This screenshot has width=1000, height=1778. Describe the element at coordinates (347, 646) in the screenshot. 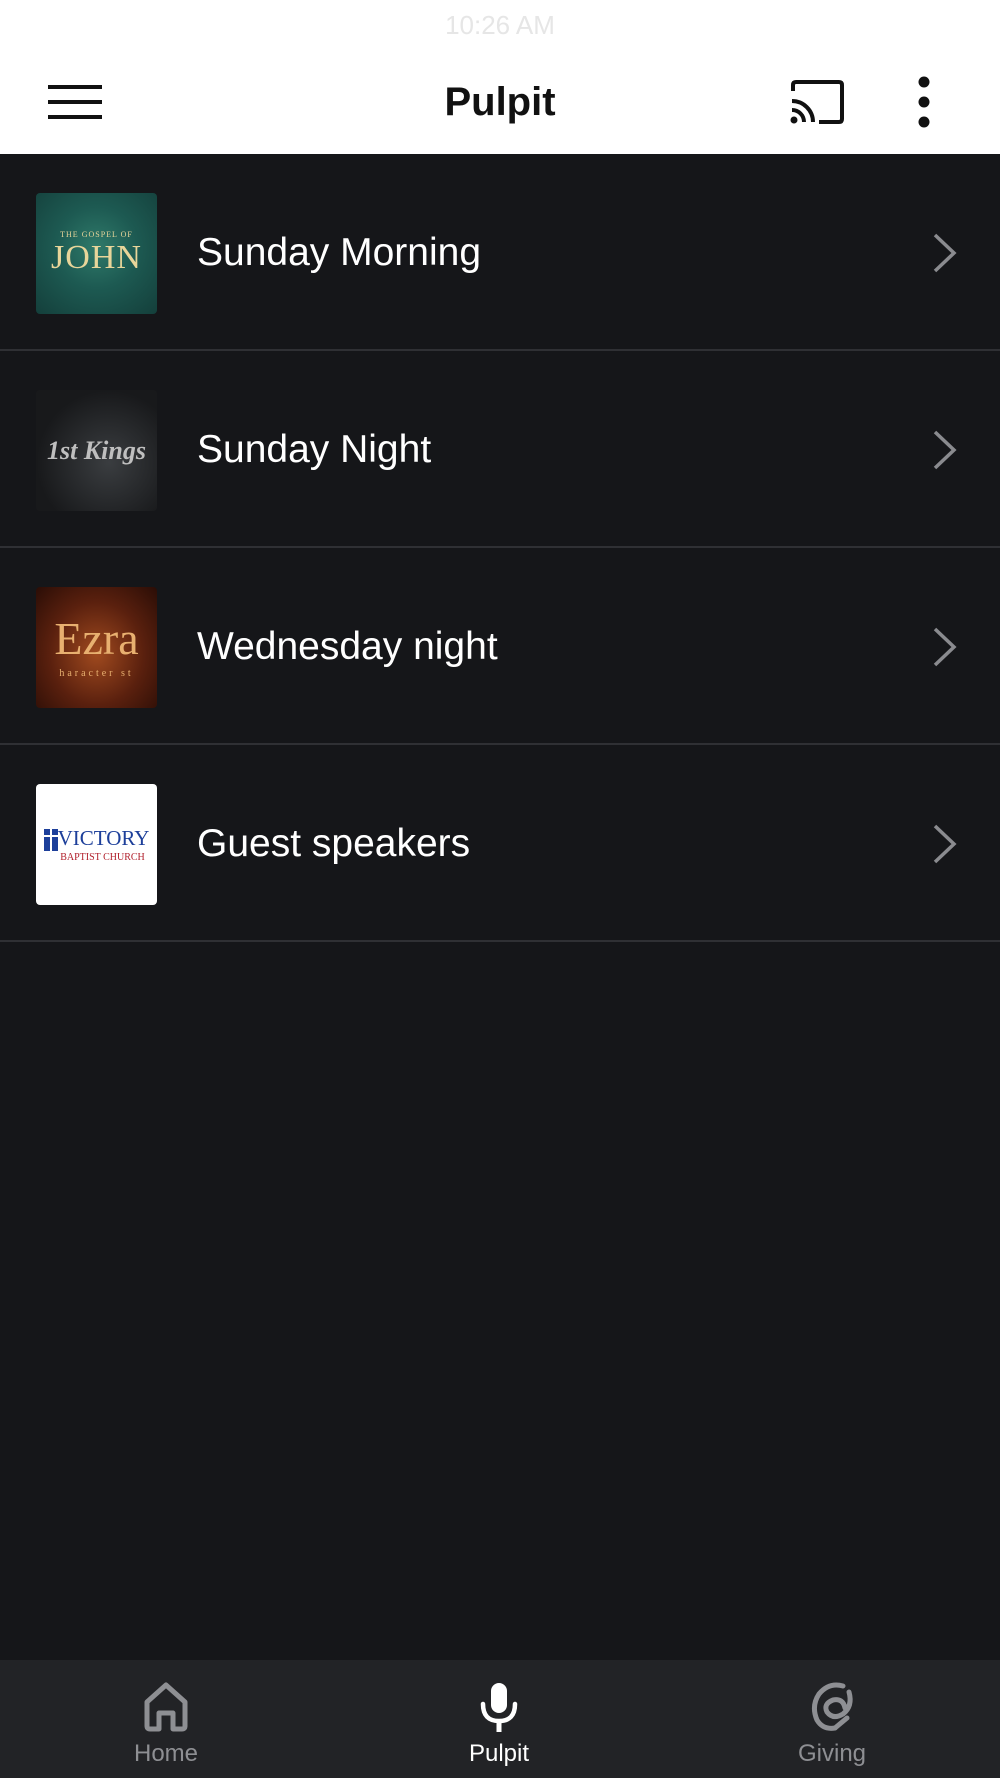

I see `list-item-label: Wednesday night` at that location.